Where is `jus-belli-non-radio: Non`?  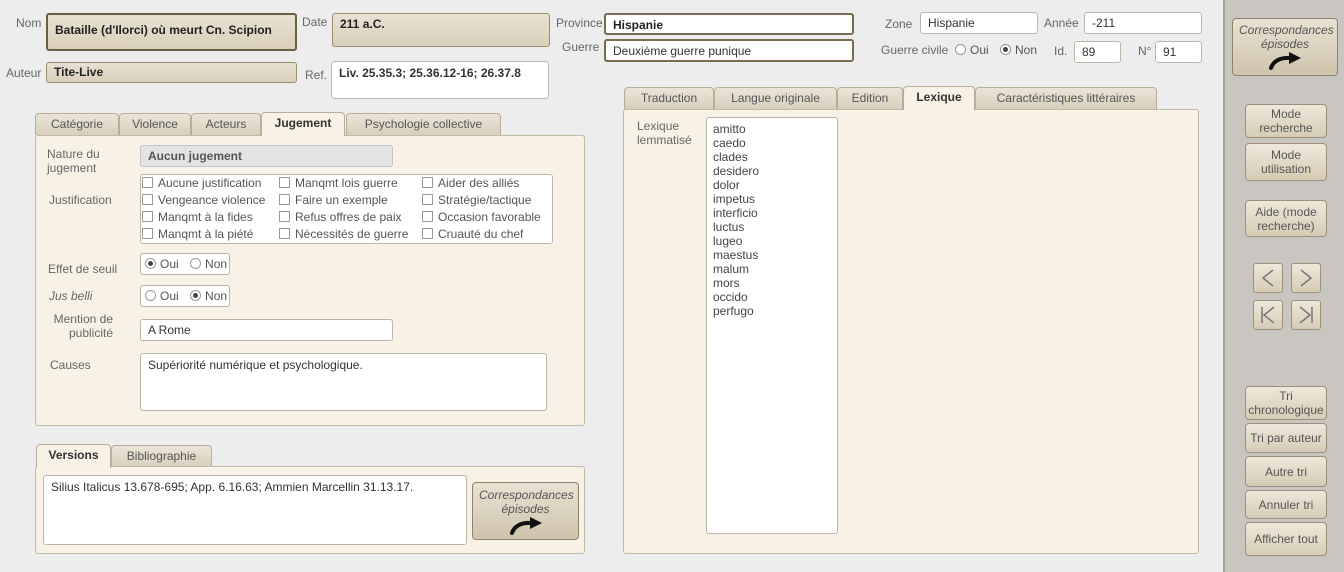 jus-belli-non-radio: Non is located at coordinates (208, 296).